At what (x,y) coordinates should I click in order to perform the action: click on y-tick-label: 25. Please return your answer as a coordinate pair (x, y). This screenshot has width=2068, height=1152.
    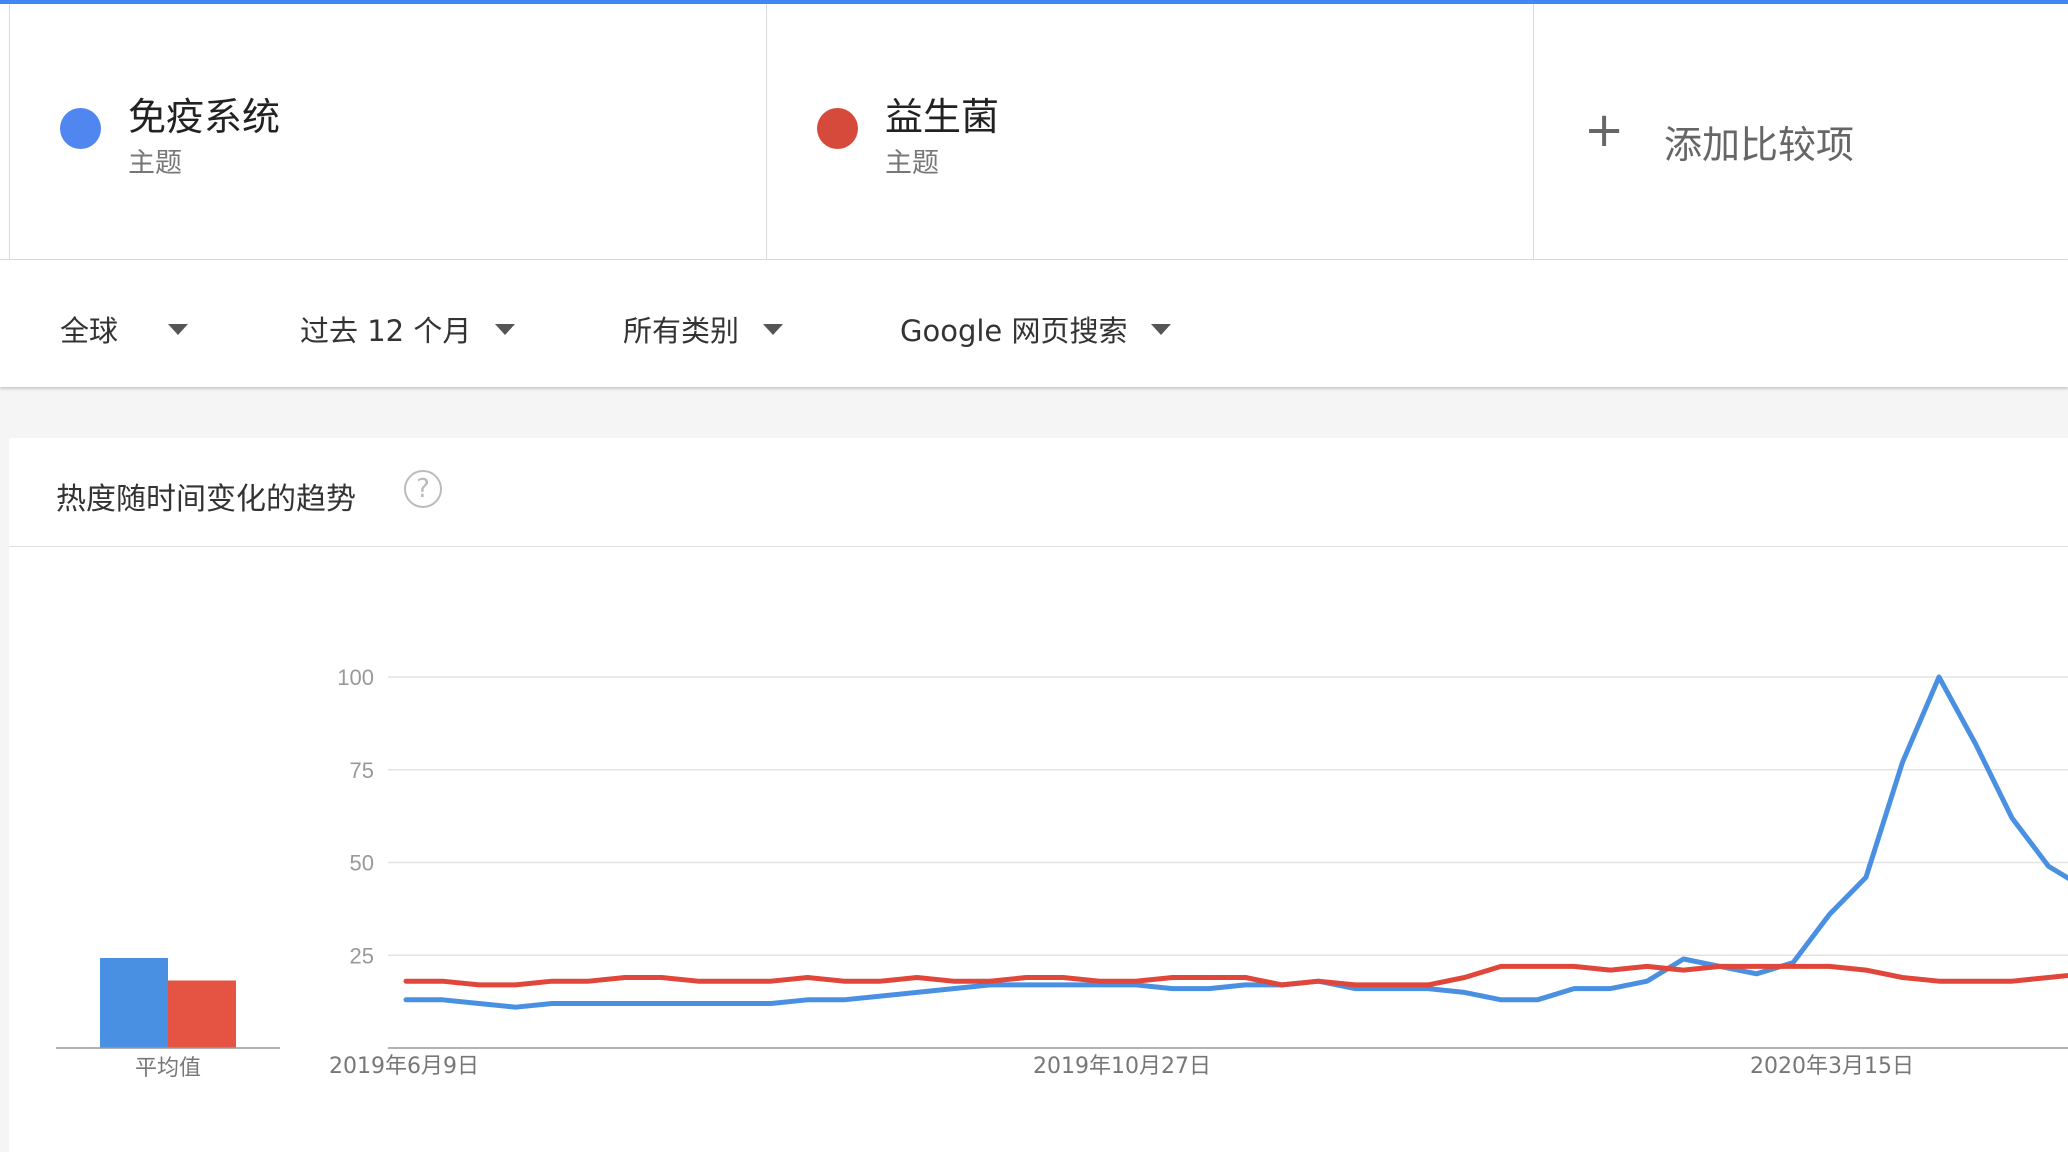
    Looking at the image, I should click on (362, 955).